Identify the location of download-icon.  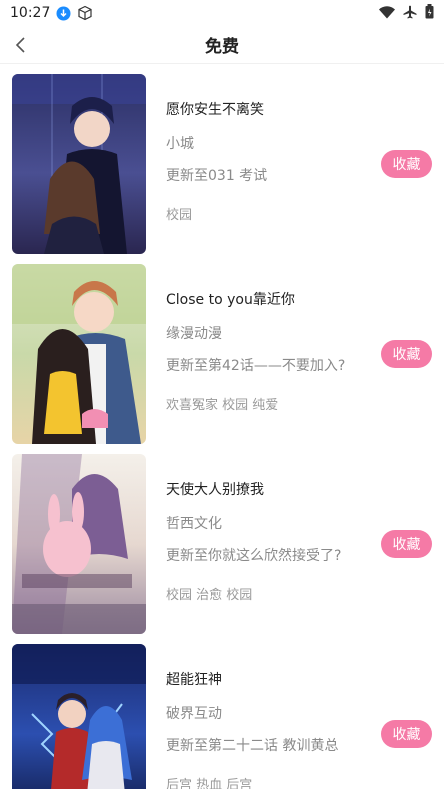
(63, 13).